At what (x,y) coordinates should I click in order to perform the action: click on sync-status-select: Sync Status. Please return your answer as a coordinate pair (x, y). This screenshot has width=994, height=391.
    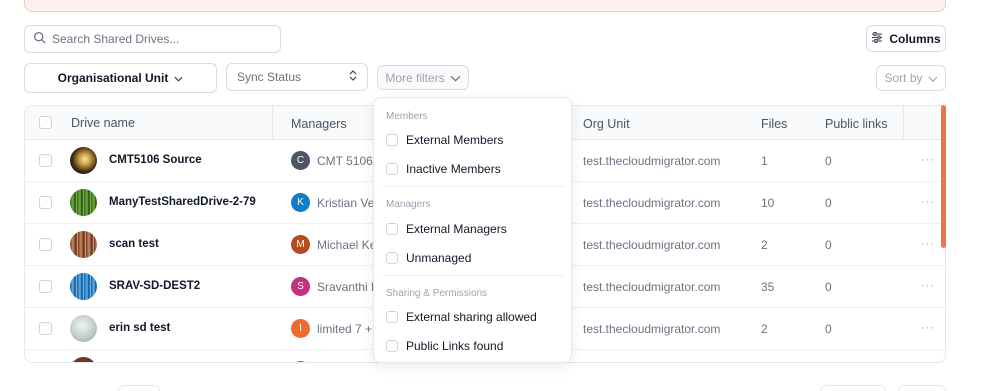
    Looking at the image, I should click on (297, 77).